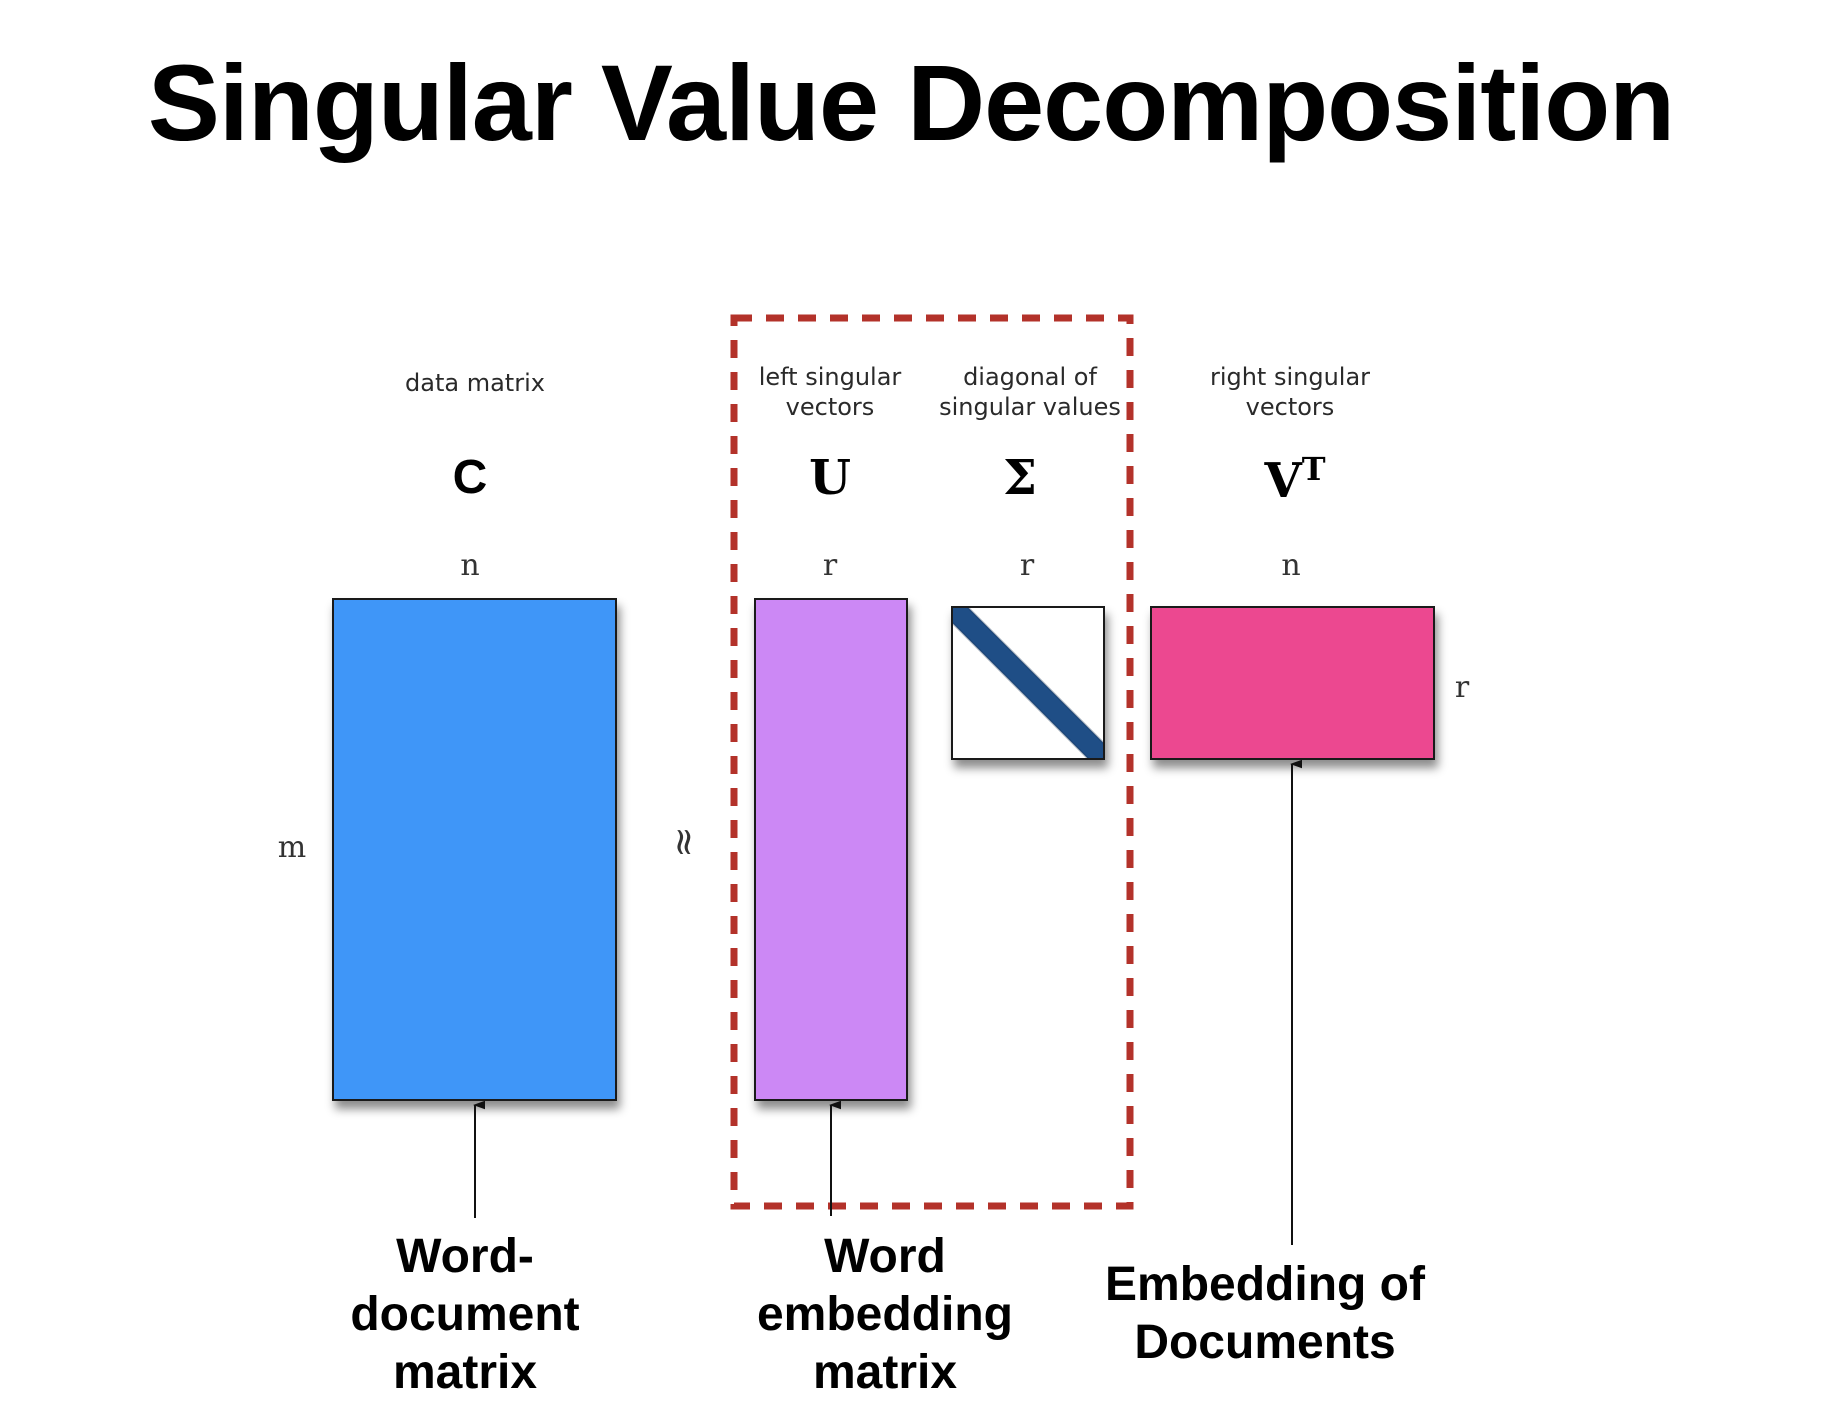 The image size is (1822, 1404). Describe the element at coordinates (1265, 1313) in the screenshot. I see `caption-embedding-of-documents: Embedding of Documents` at that location.